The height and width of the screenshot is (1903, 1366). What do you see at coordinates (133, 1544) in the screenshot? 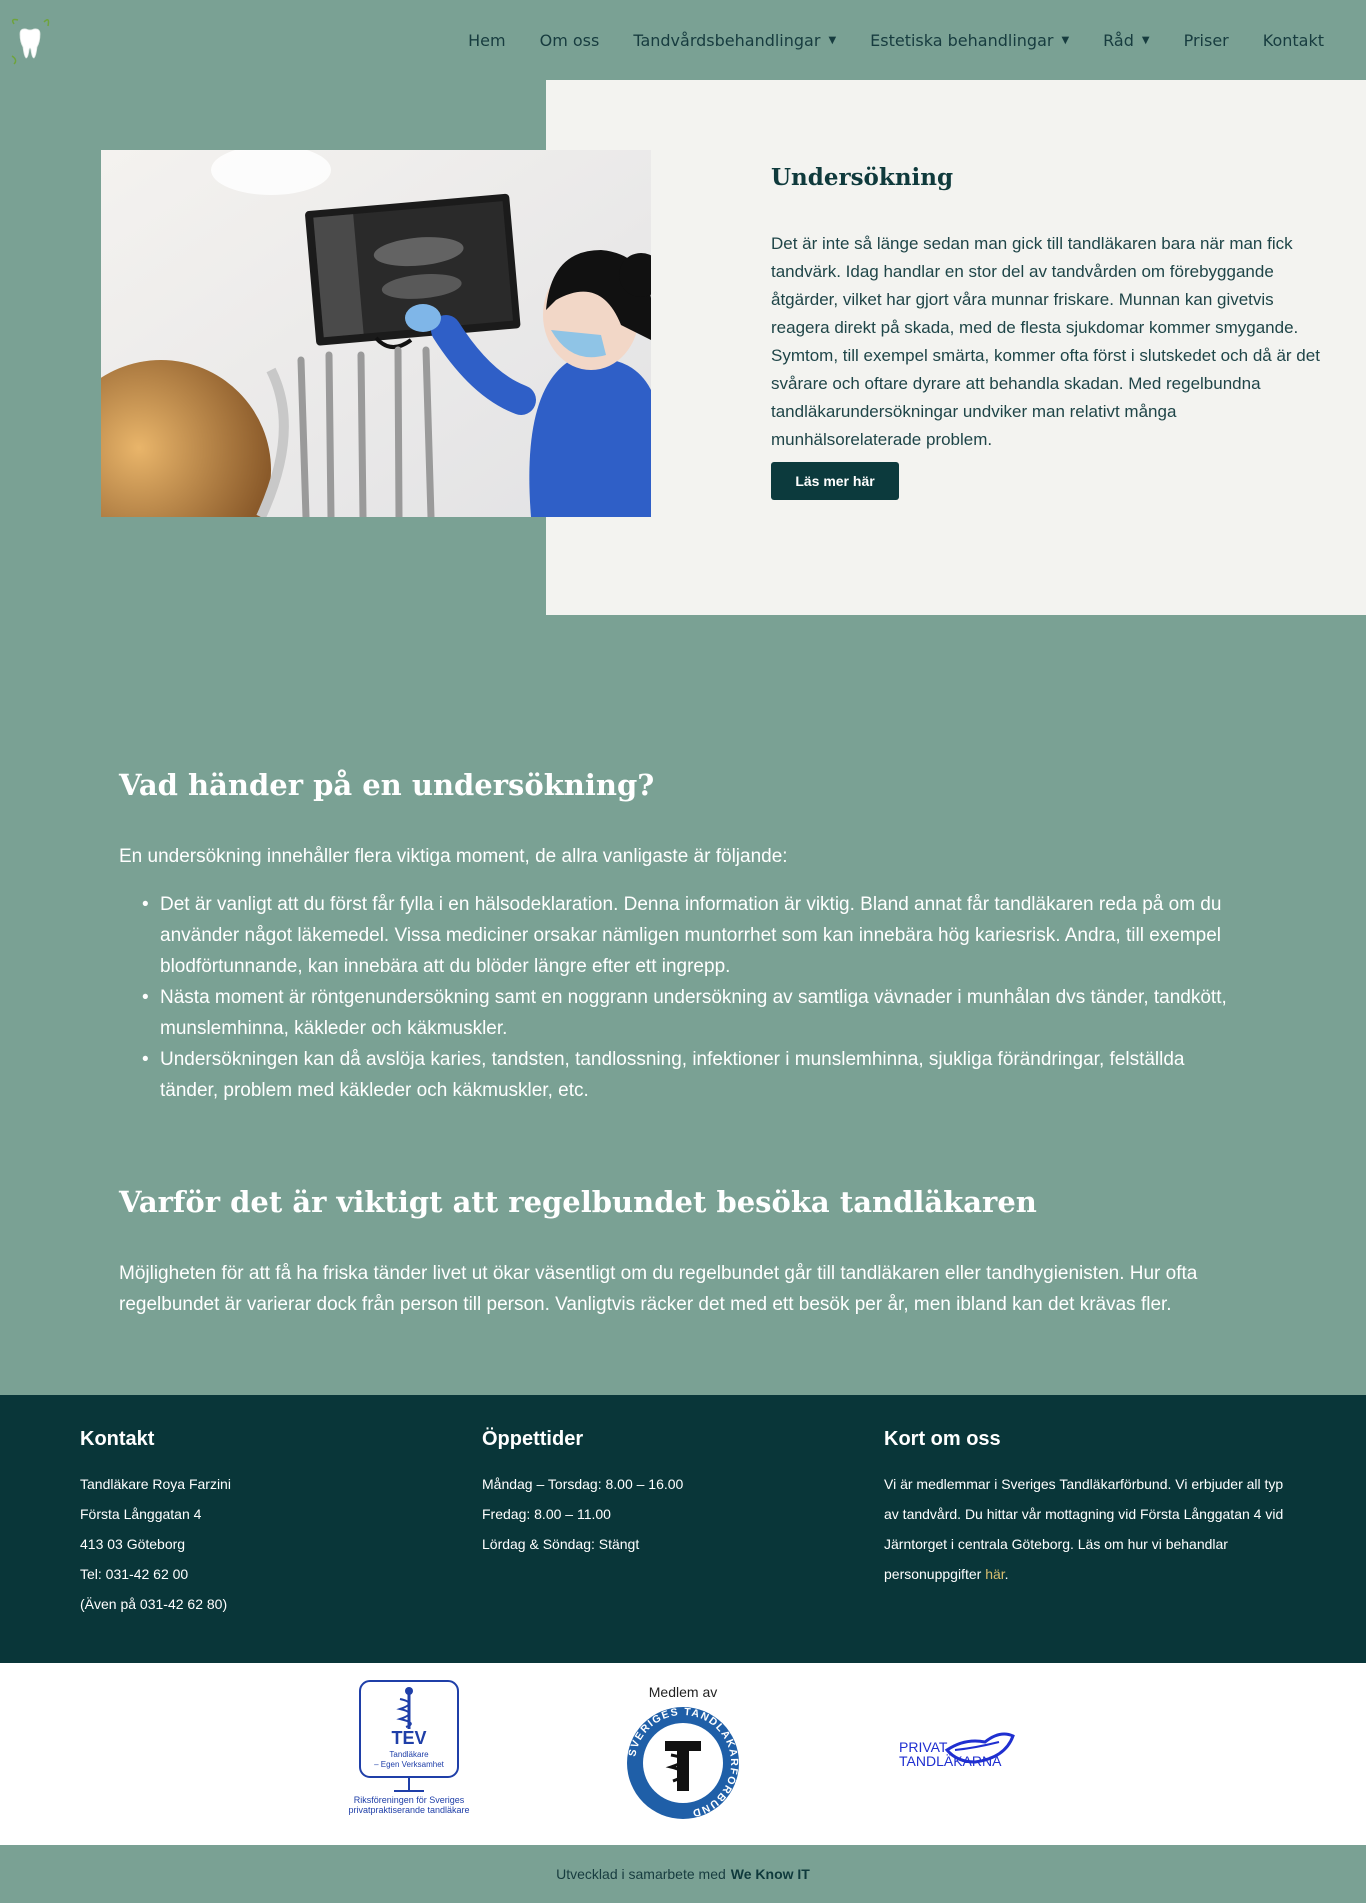
I see `contact-line: 413 03 Göteborg` at bounding box center [133, 1544].